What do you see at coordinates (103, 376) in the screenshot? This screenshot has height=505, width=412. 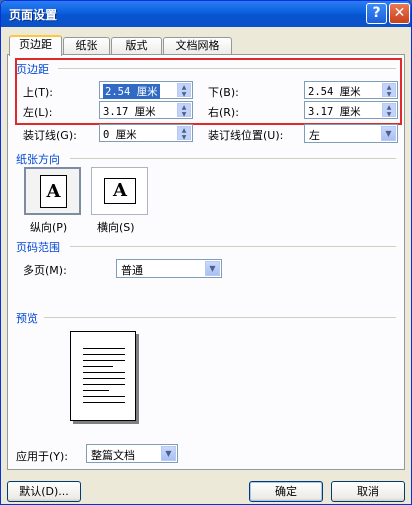 I see `preview-page` at bounding box center [103, 376].